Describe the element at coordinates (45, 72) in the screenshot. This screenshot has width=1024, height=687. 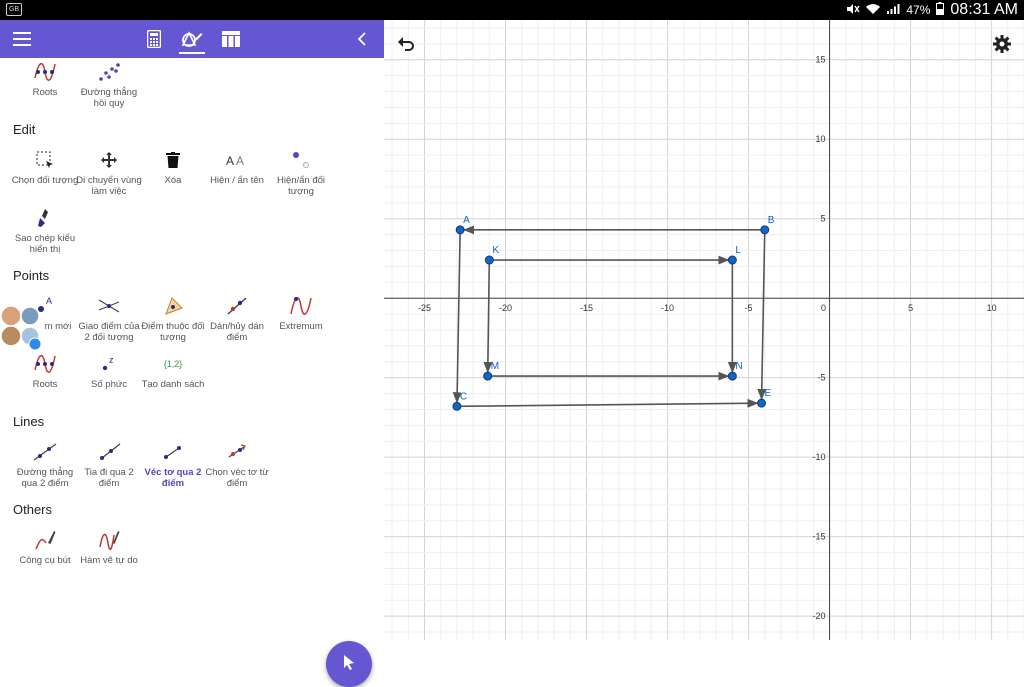
I see `roots-icon` at that location.